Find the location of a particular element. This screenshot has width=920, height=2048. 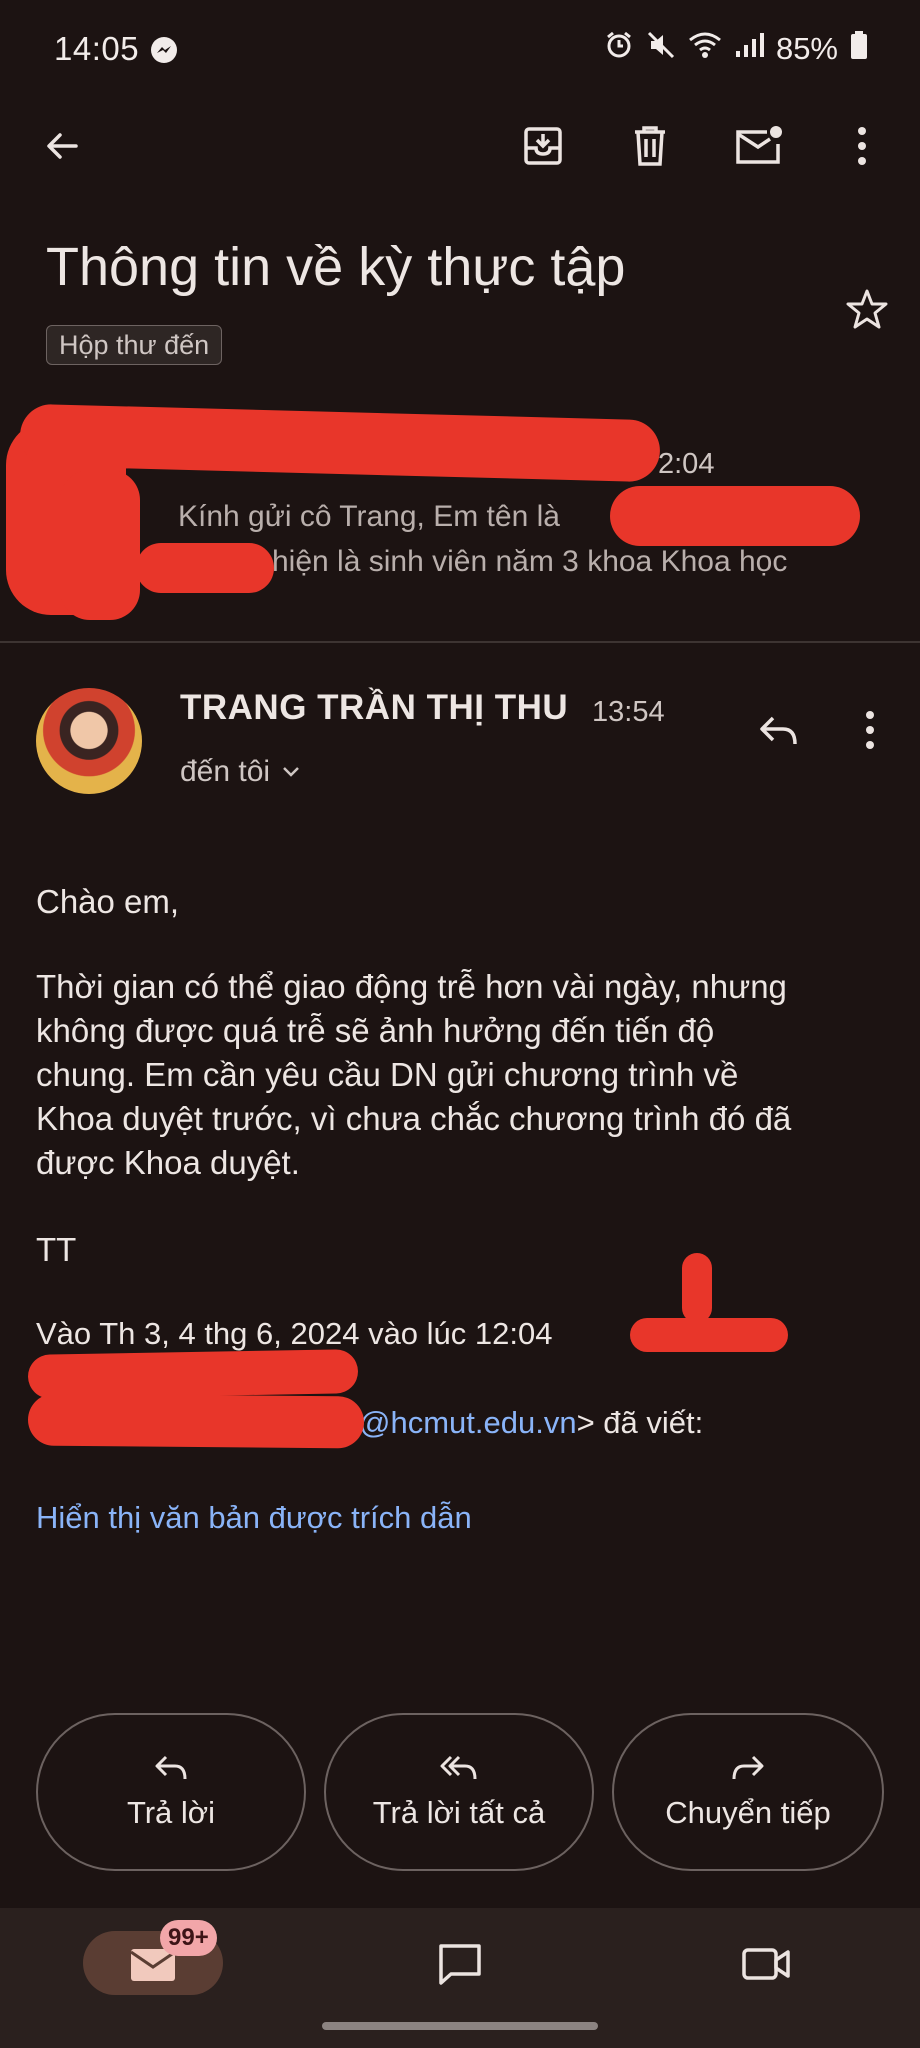

quote-header: Vào Th 3, 4 thg 6, 2024 vào lúc 12:04 is located at coordinates (294, 1333).